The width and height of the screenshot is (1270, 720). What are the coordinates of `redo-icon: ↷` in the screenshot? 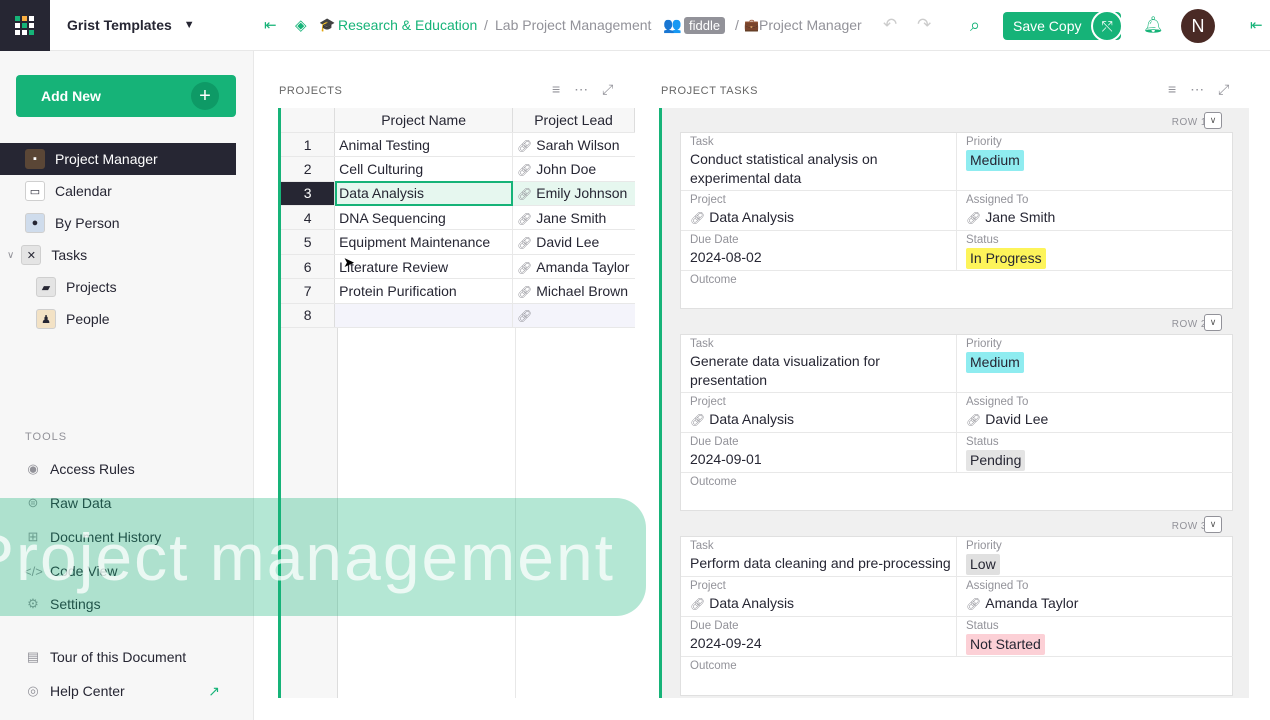 It's located at (924, 25).